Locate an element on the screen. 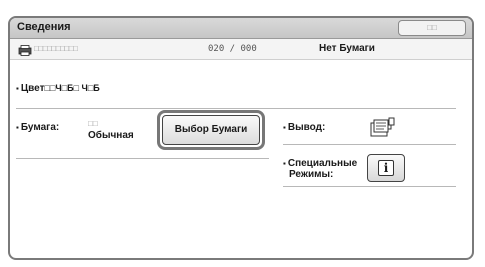  info-icon: i is located at coordinates (386, 168).